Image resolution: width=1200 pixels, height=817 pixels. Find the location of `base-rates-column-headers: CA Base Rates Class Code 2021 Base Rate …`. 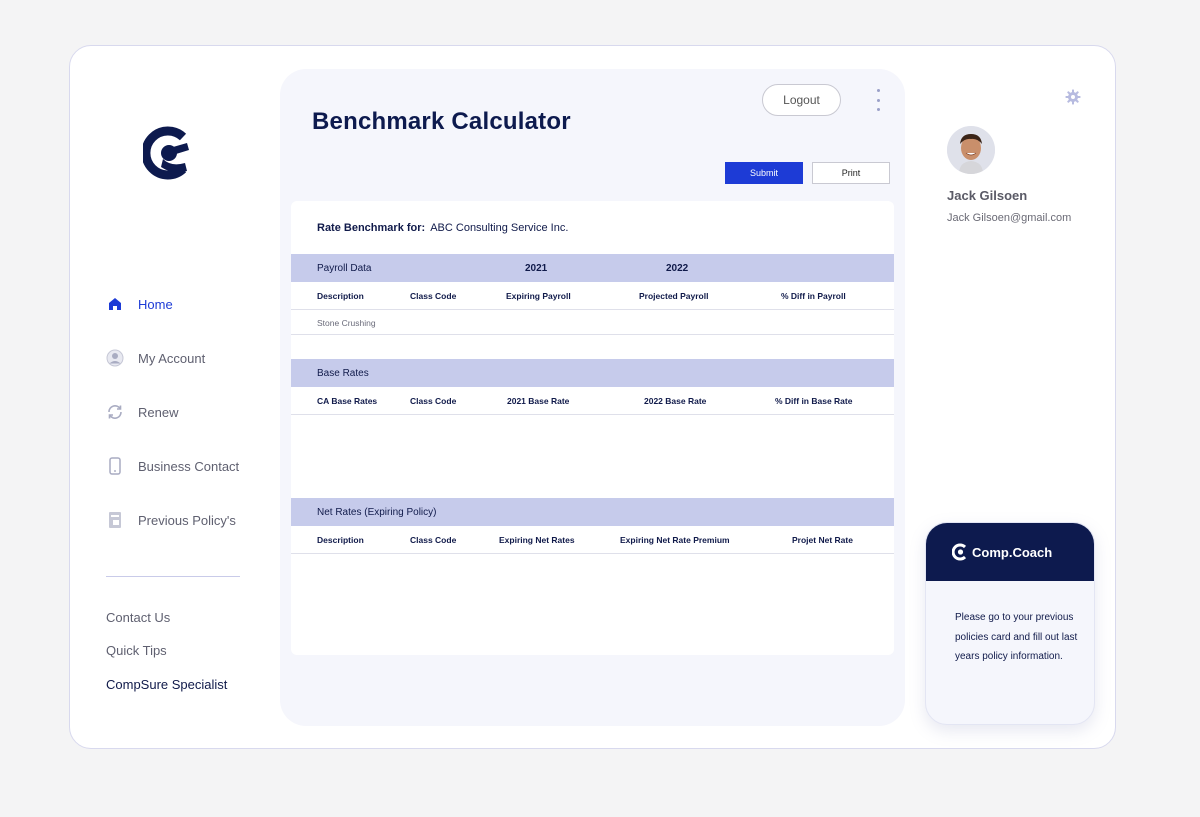

base-rates-column-headers: CA Base Rates Class Code 2021 Base Rate … is located at coordinates (592, 401).